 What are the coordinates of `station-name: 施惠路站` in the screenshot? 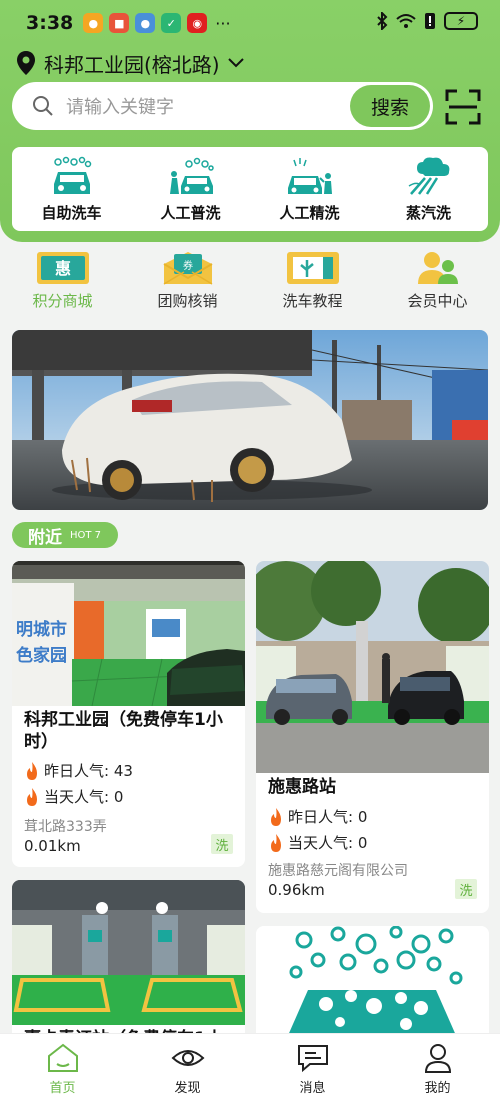 It's located at (302, 787).